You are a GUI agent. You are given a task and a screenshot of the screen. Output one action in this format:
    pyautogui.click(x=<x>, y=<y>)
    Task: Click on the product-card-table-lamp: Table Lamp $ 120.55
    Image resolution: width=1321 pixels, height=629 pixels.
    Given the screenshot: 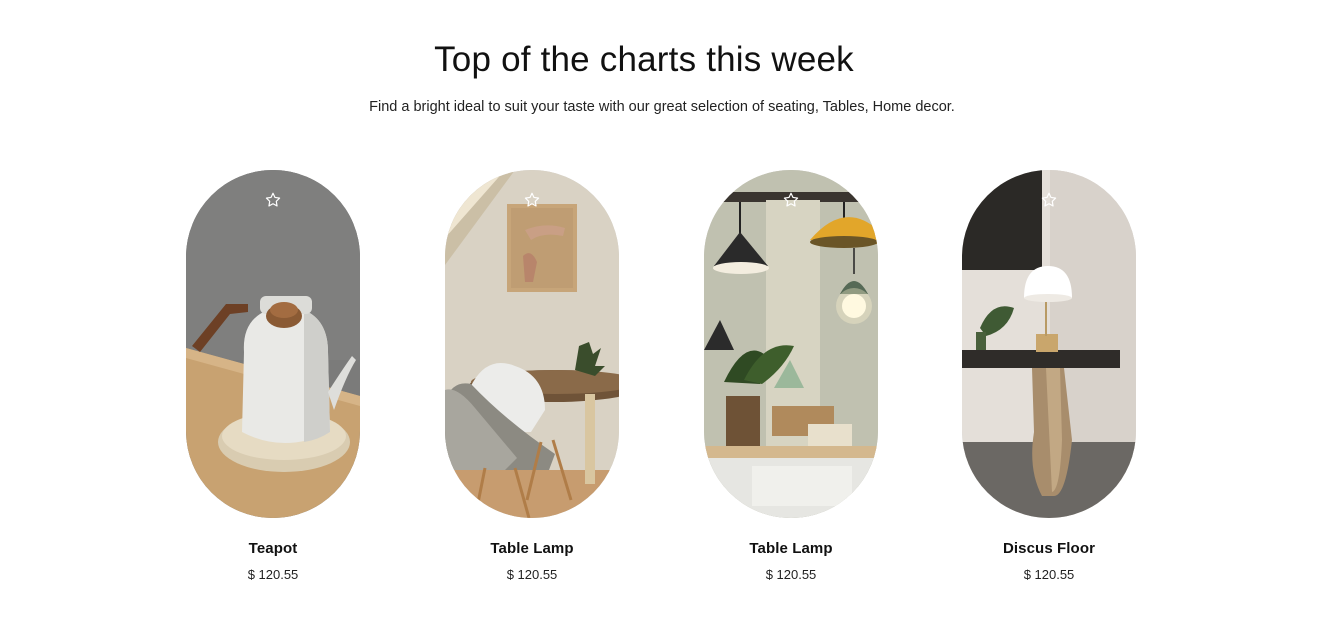 What is the action you would take?
    pyautogui.click(x=532, y=376)
    